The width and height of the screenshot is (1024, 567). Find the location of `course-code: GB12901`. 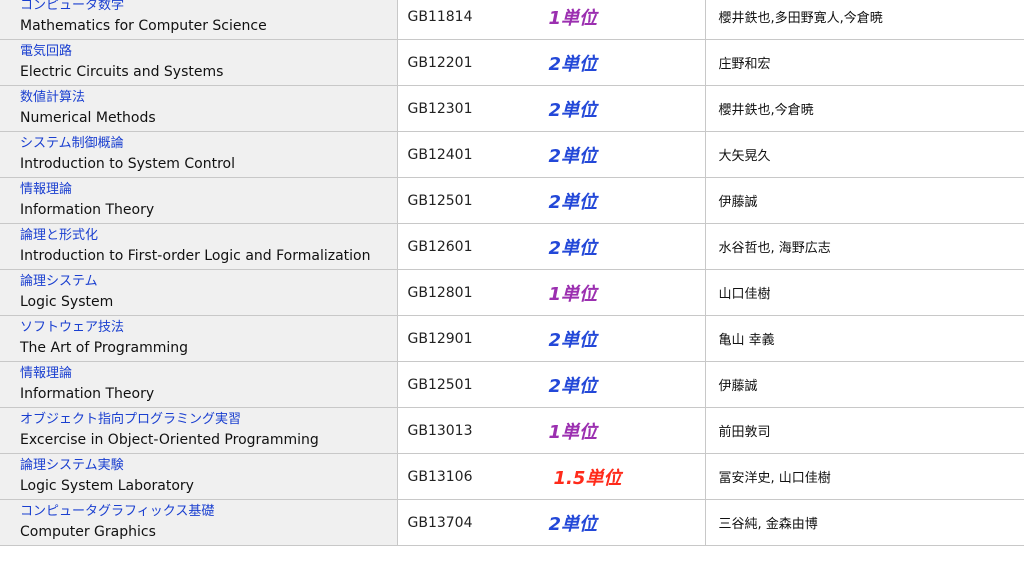

course-code: GB12901 is located at coordinates (440, 338).